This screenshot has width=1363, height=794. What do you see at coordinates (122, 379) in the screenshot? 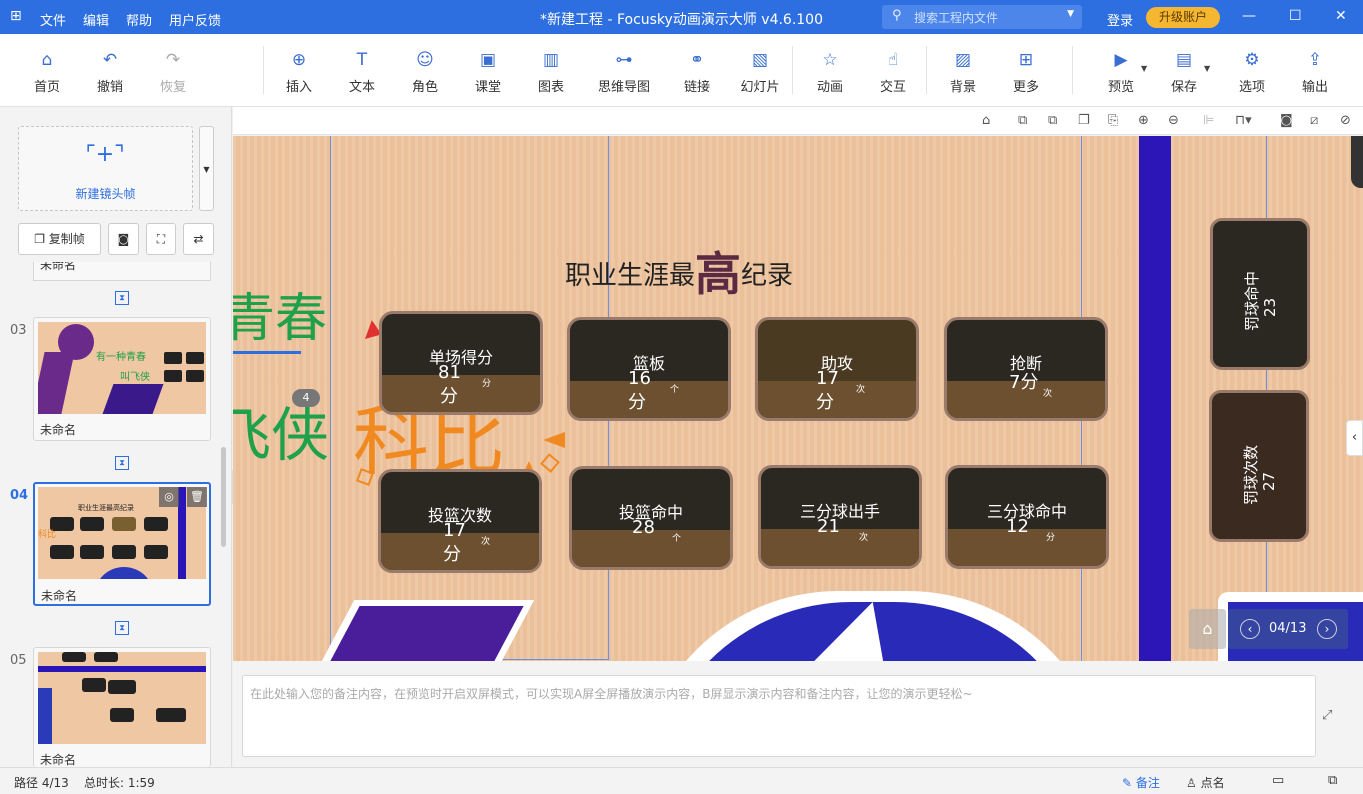
I see `slide-card-03: 有一种青春 叫飞侠 未命名` at bounding box center [122, 379].